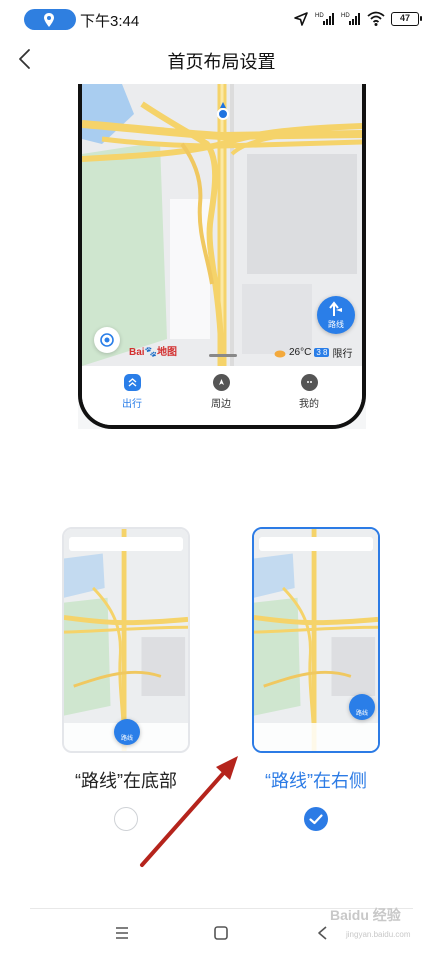  Describe the element at coordinates (221, 392) in the screenshot. I see `tab-nearby: 周边` at that location.